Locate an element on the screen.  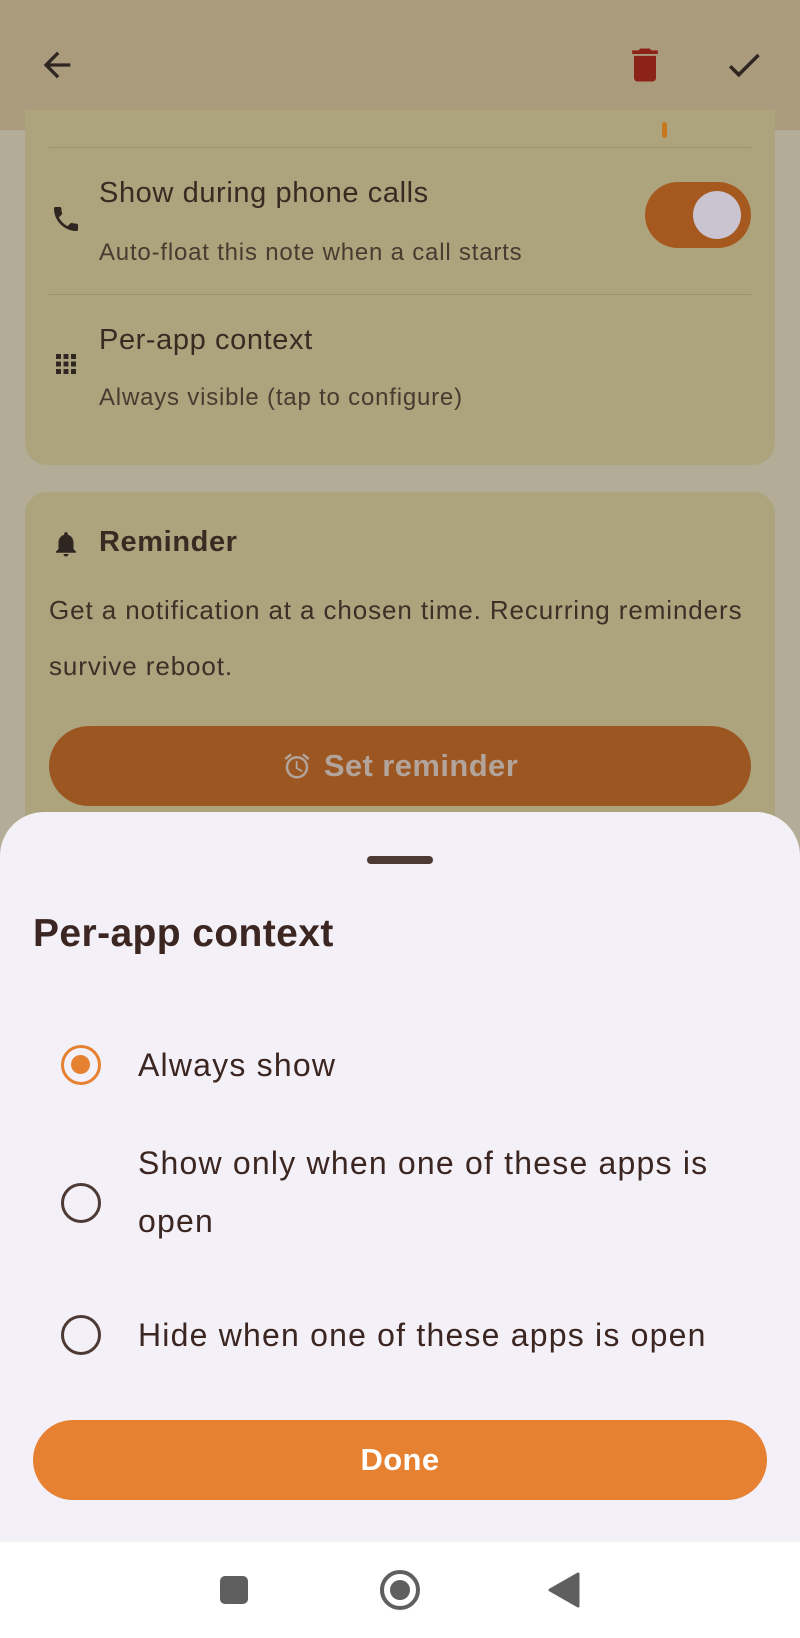
set-reminder-button: Set reminder is located at coordinates (400, 766).